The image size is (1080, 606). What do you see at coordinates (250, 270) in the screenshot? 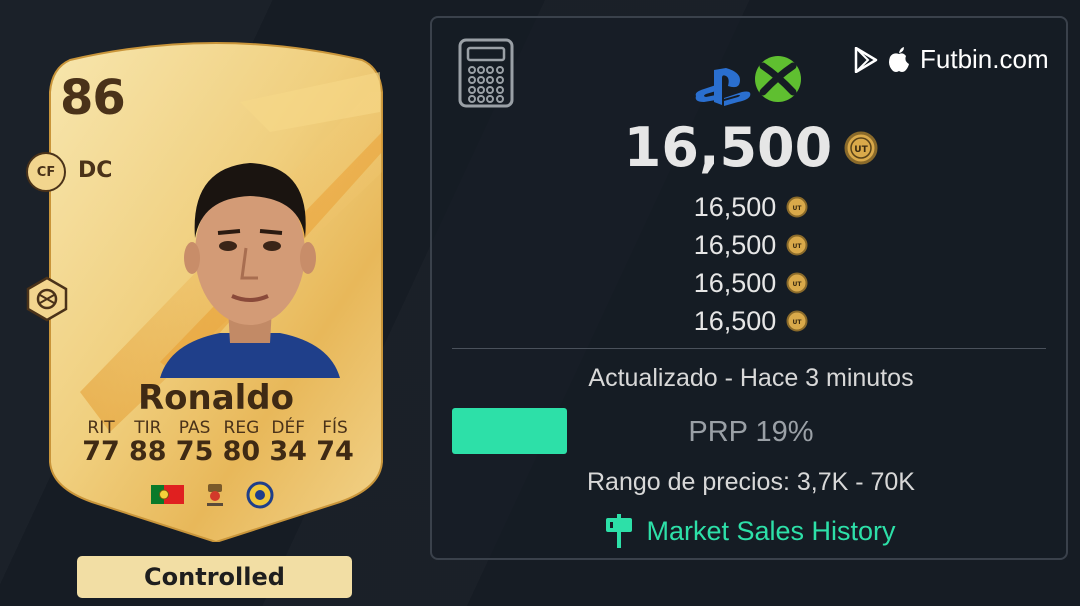
I see `player-photo` at bounding box center [250, 270].